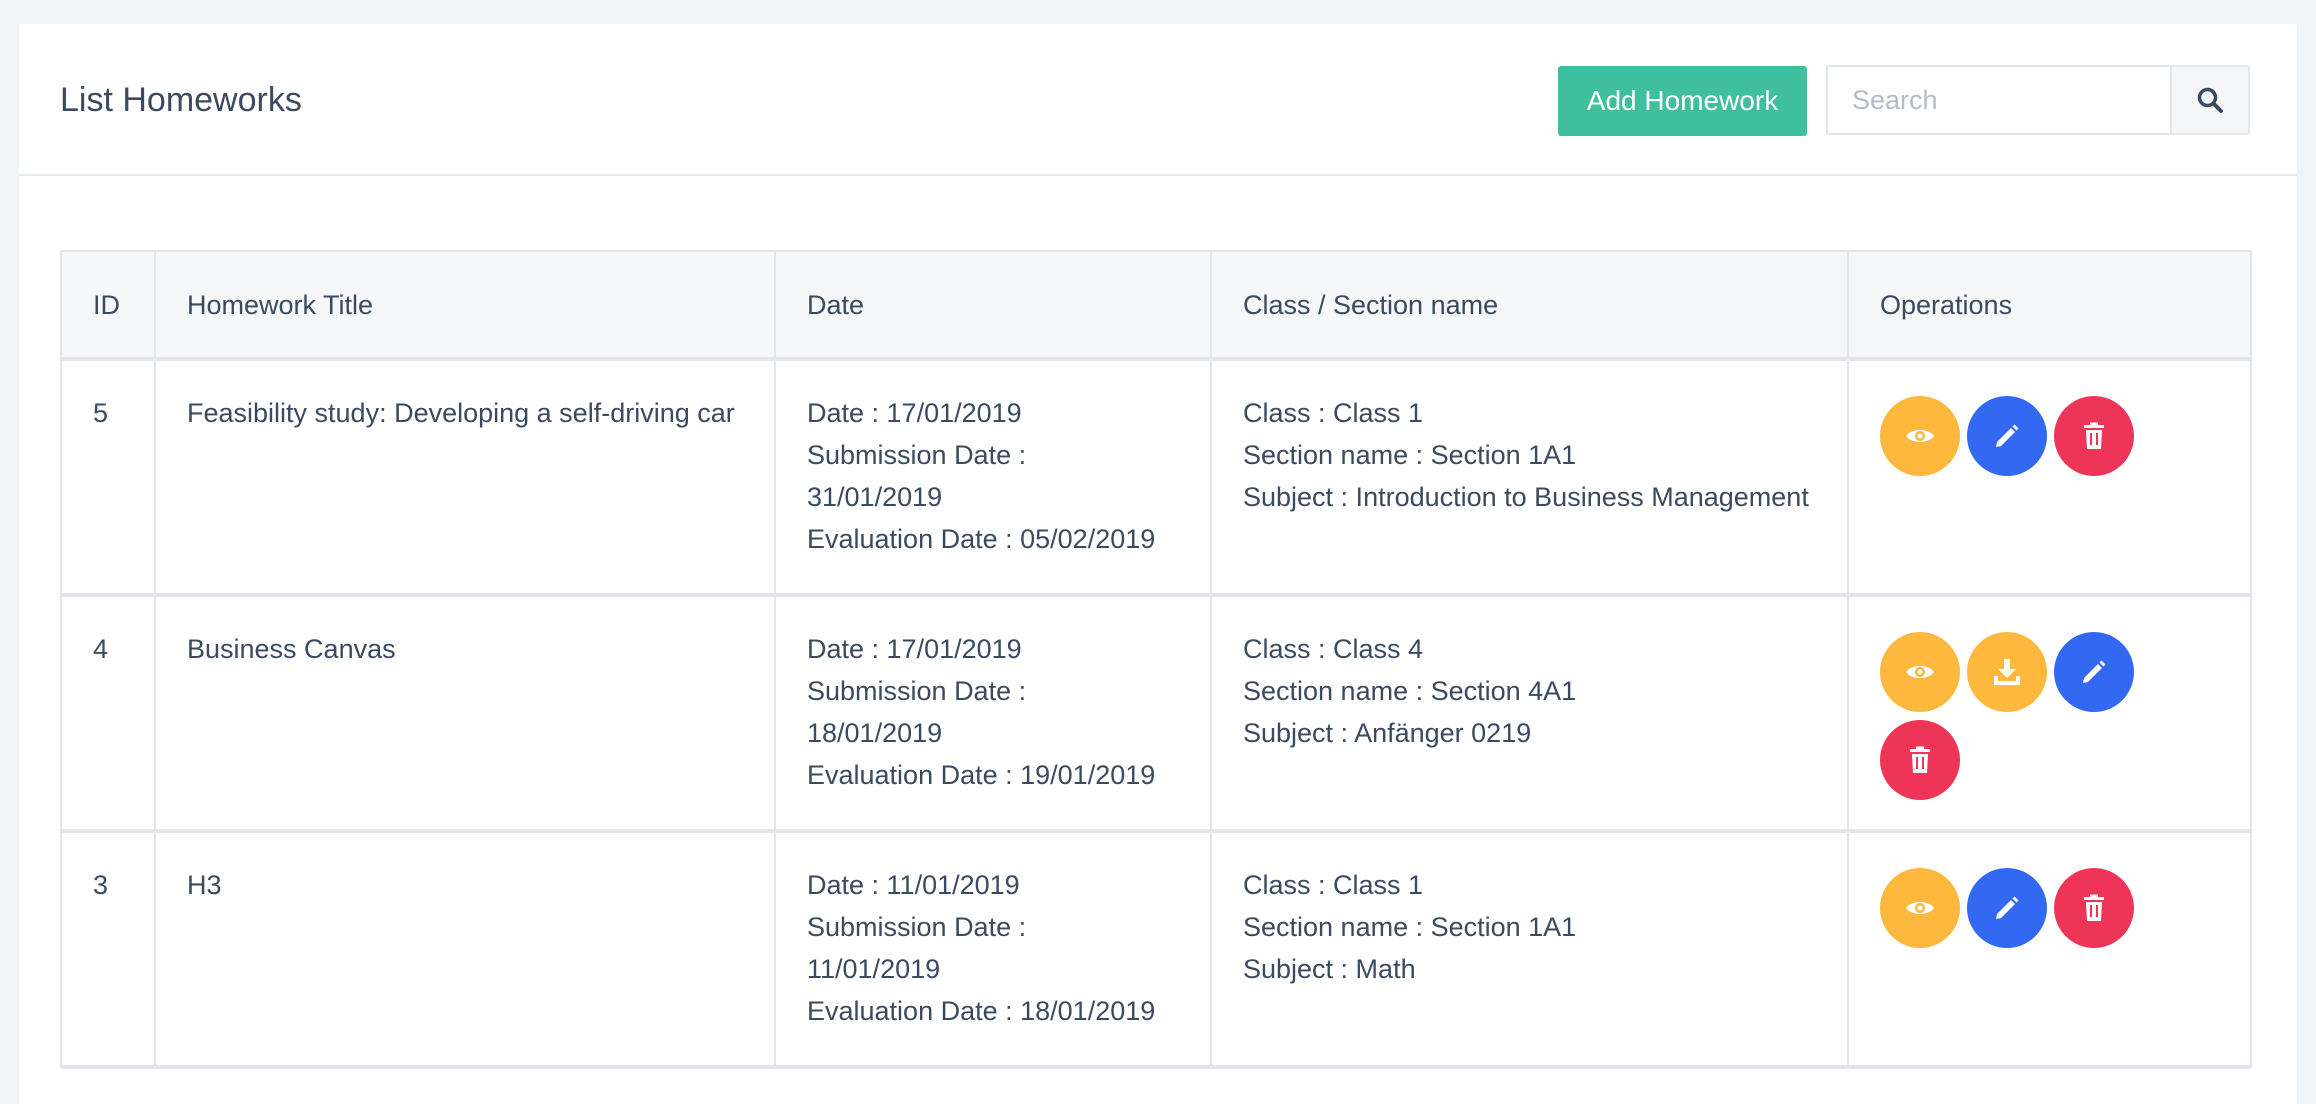 This screenshot has width=2316, height=1104. I want to click on evaluation-date-line: Evaluation Date : 18/01/2019, so click(981, 1011).